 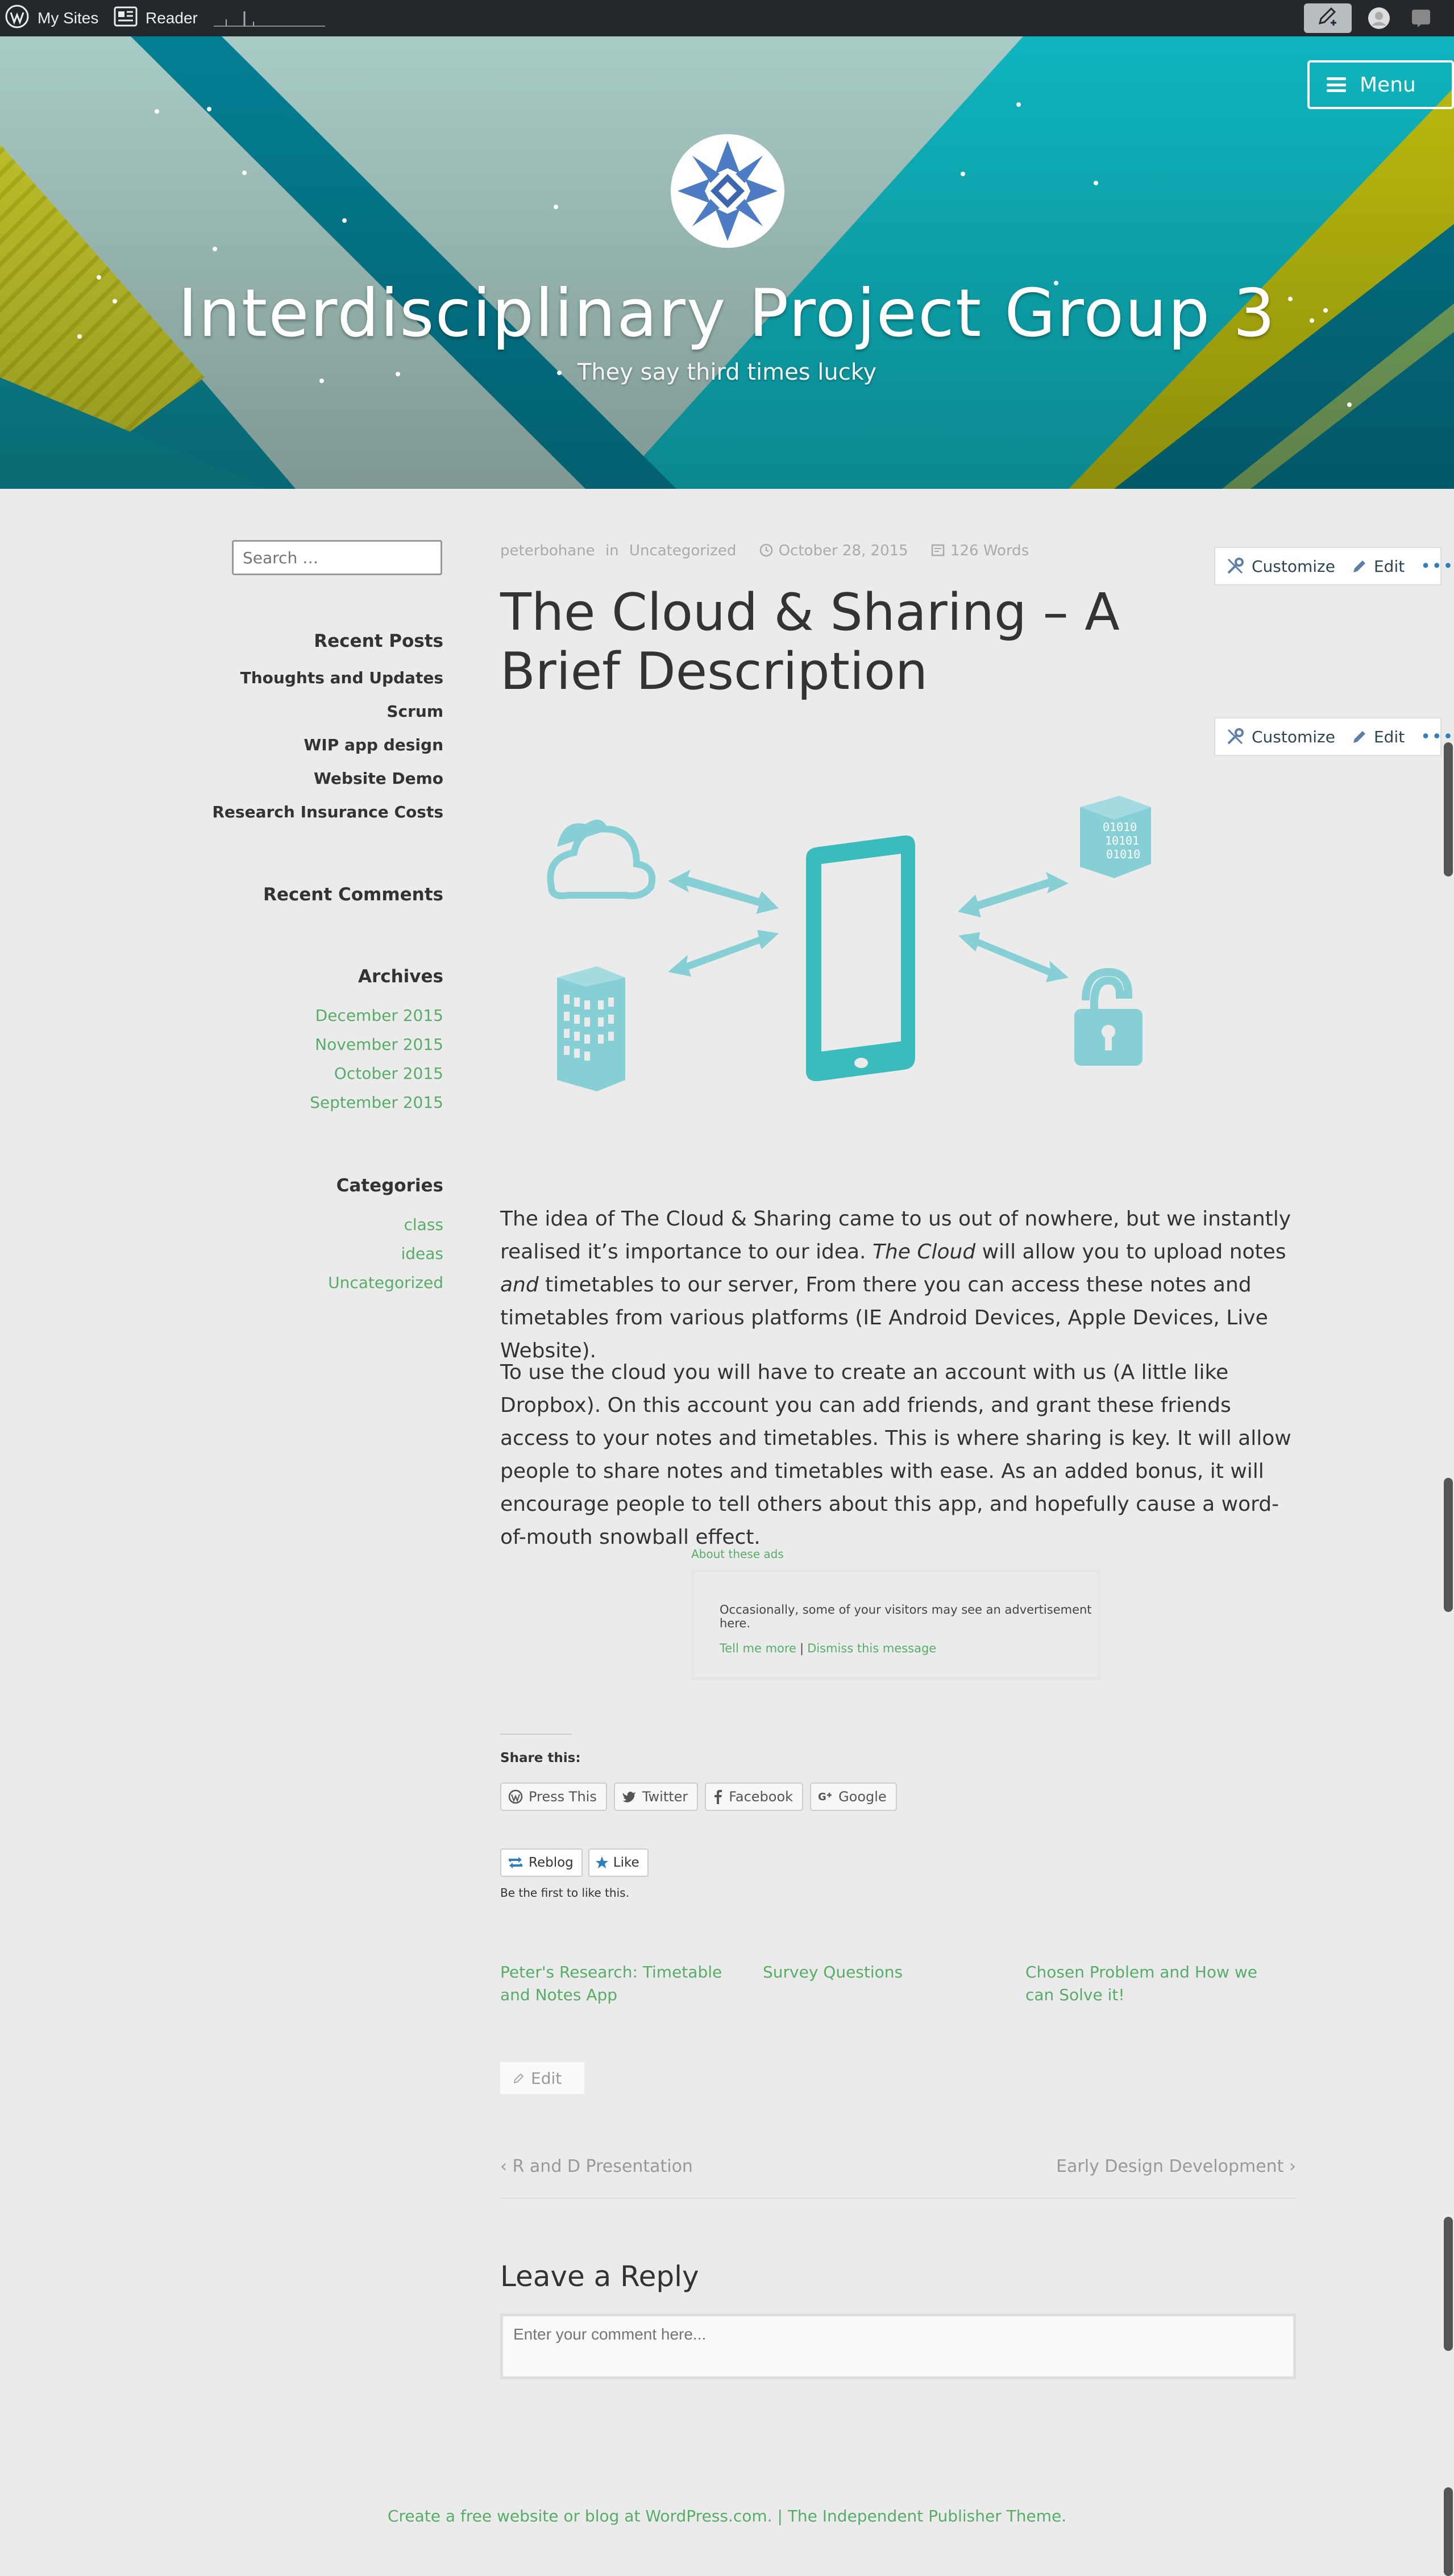 What do you see at coordinates (754, 1797) in the screenshot?
I see `facebook-share-button: Facebook` at bounding box center [754, 1797].